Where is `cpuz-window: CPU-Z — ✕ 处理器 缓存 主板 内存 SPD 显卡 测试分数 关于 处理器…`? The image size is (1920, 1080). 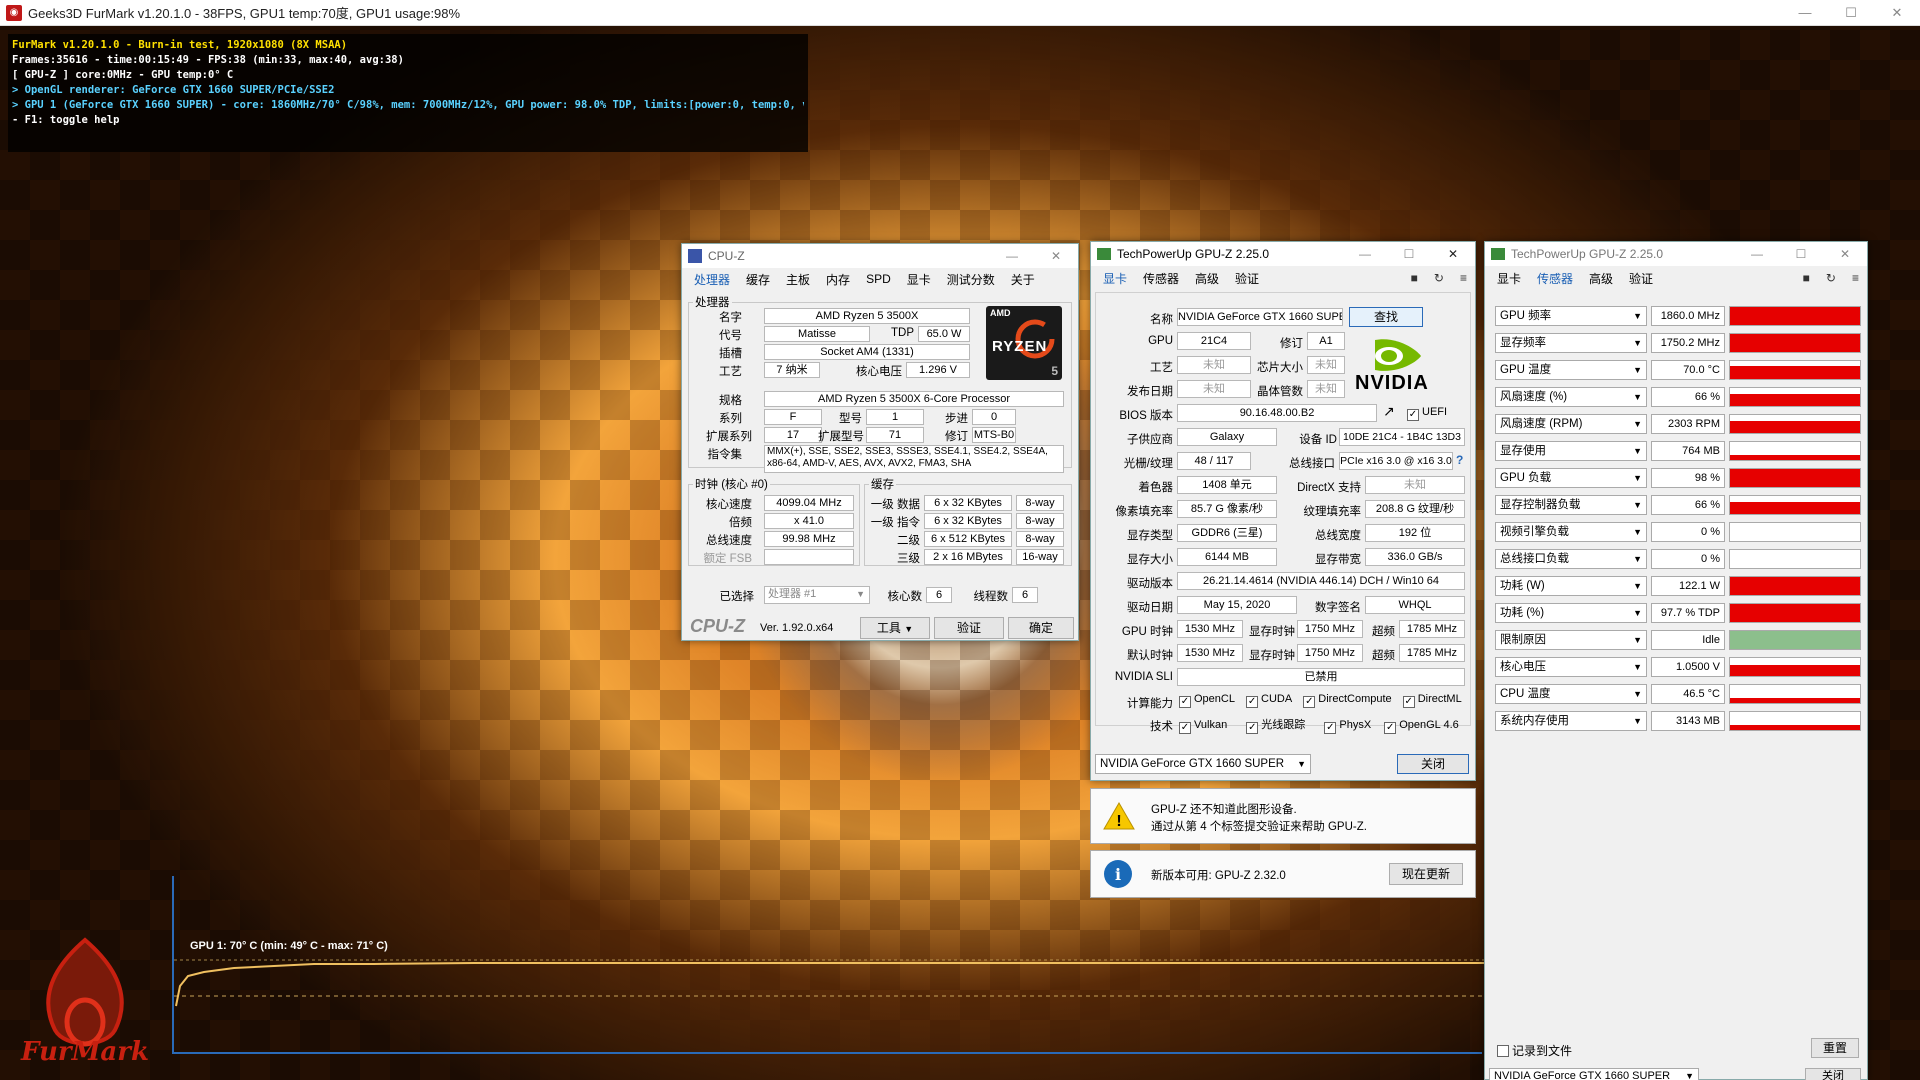
cpuz-window: CPU-Z — ✕ 处理器 缓存 主板 内存 SPD 显卡 测试分数 关于 处理器… is located at coordinates (880, 442).